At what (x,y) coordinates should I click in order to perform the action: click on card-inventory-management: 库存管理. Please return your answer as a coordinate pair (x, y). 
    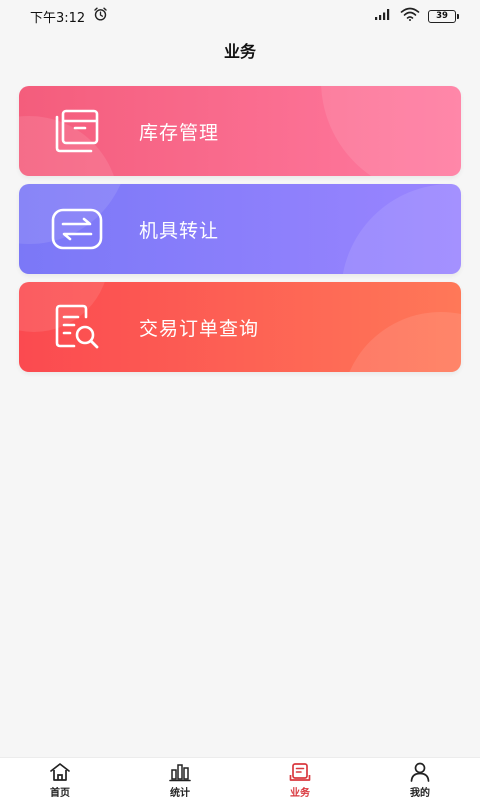
    Looking at the image, I should click on (240, 131).